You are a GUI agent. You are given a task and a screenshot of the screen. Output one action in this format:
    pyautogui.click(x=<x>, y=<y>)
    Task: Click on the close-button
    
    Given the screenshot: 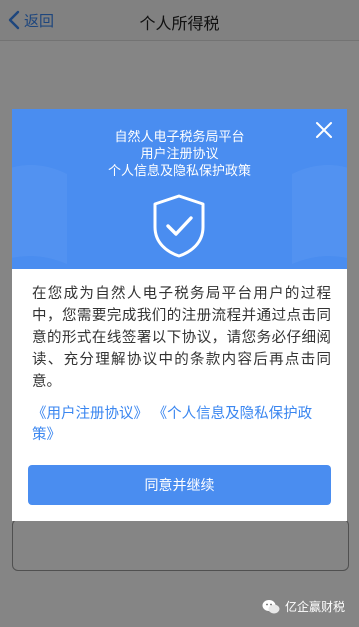 What is the action you would take?
    pyautogui.click(x=324, y=130)
    